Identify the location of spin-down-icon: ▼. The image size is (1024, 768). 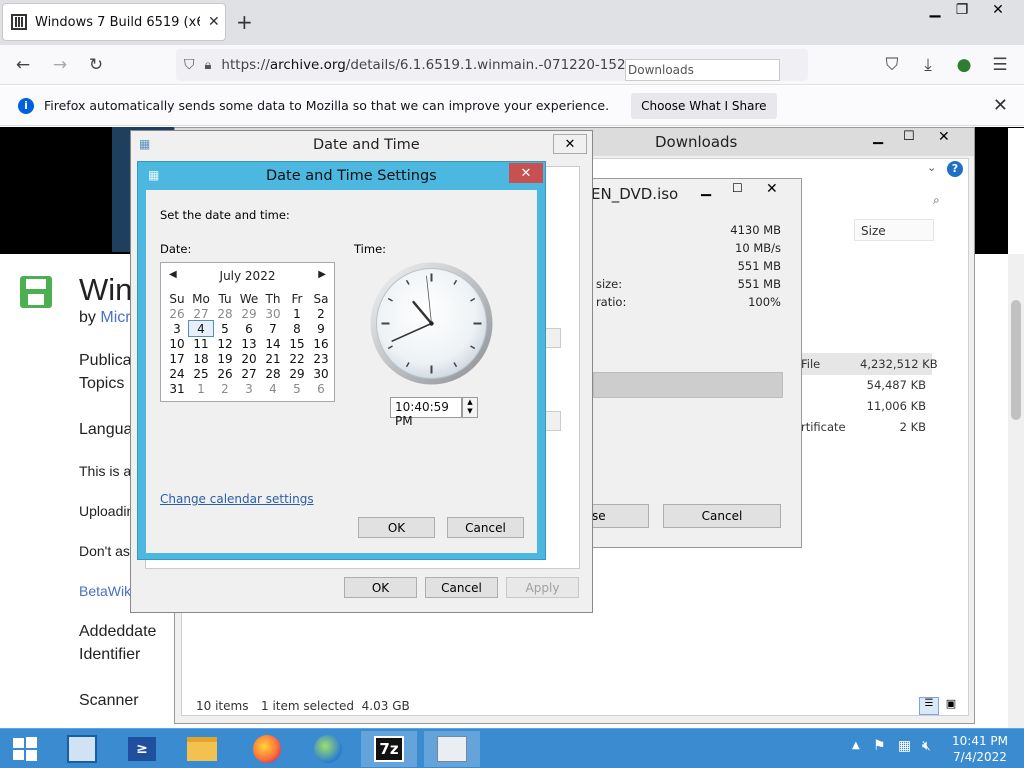
(470, 411).